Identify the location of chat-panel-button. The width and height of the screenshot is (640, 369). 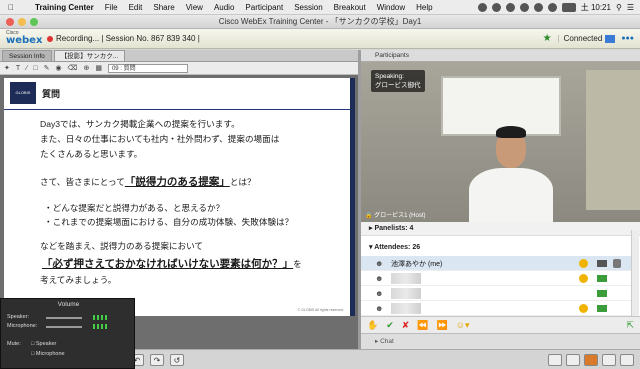
(573, 360).